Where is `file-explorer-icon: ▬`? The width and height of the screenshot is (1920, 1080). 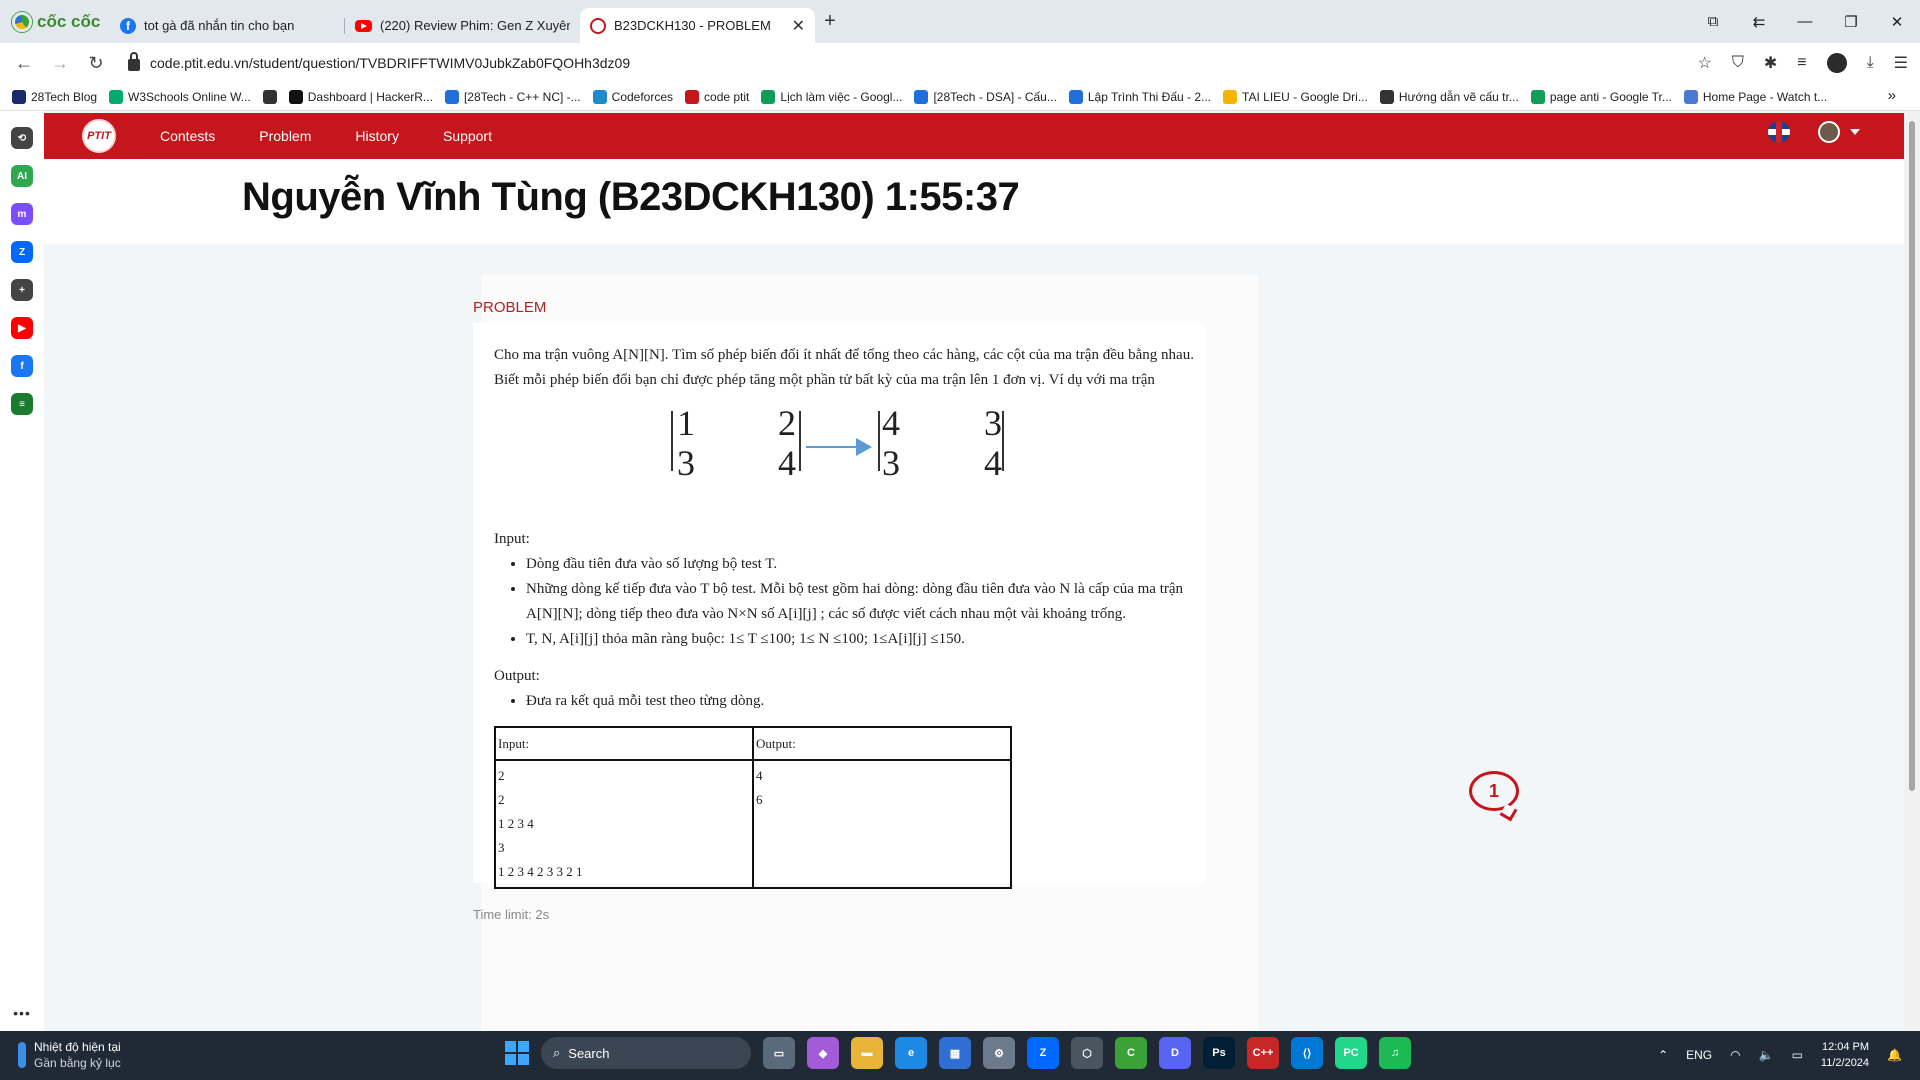
file-explorer-icon: ▬ is located at coordinates (867, 1053).